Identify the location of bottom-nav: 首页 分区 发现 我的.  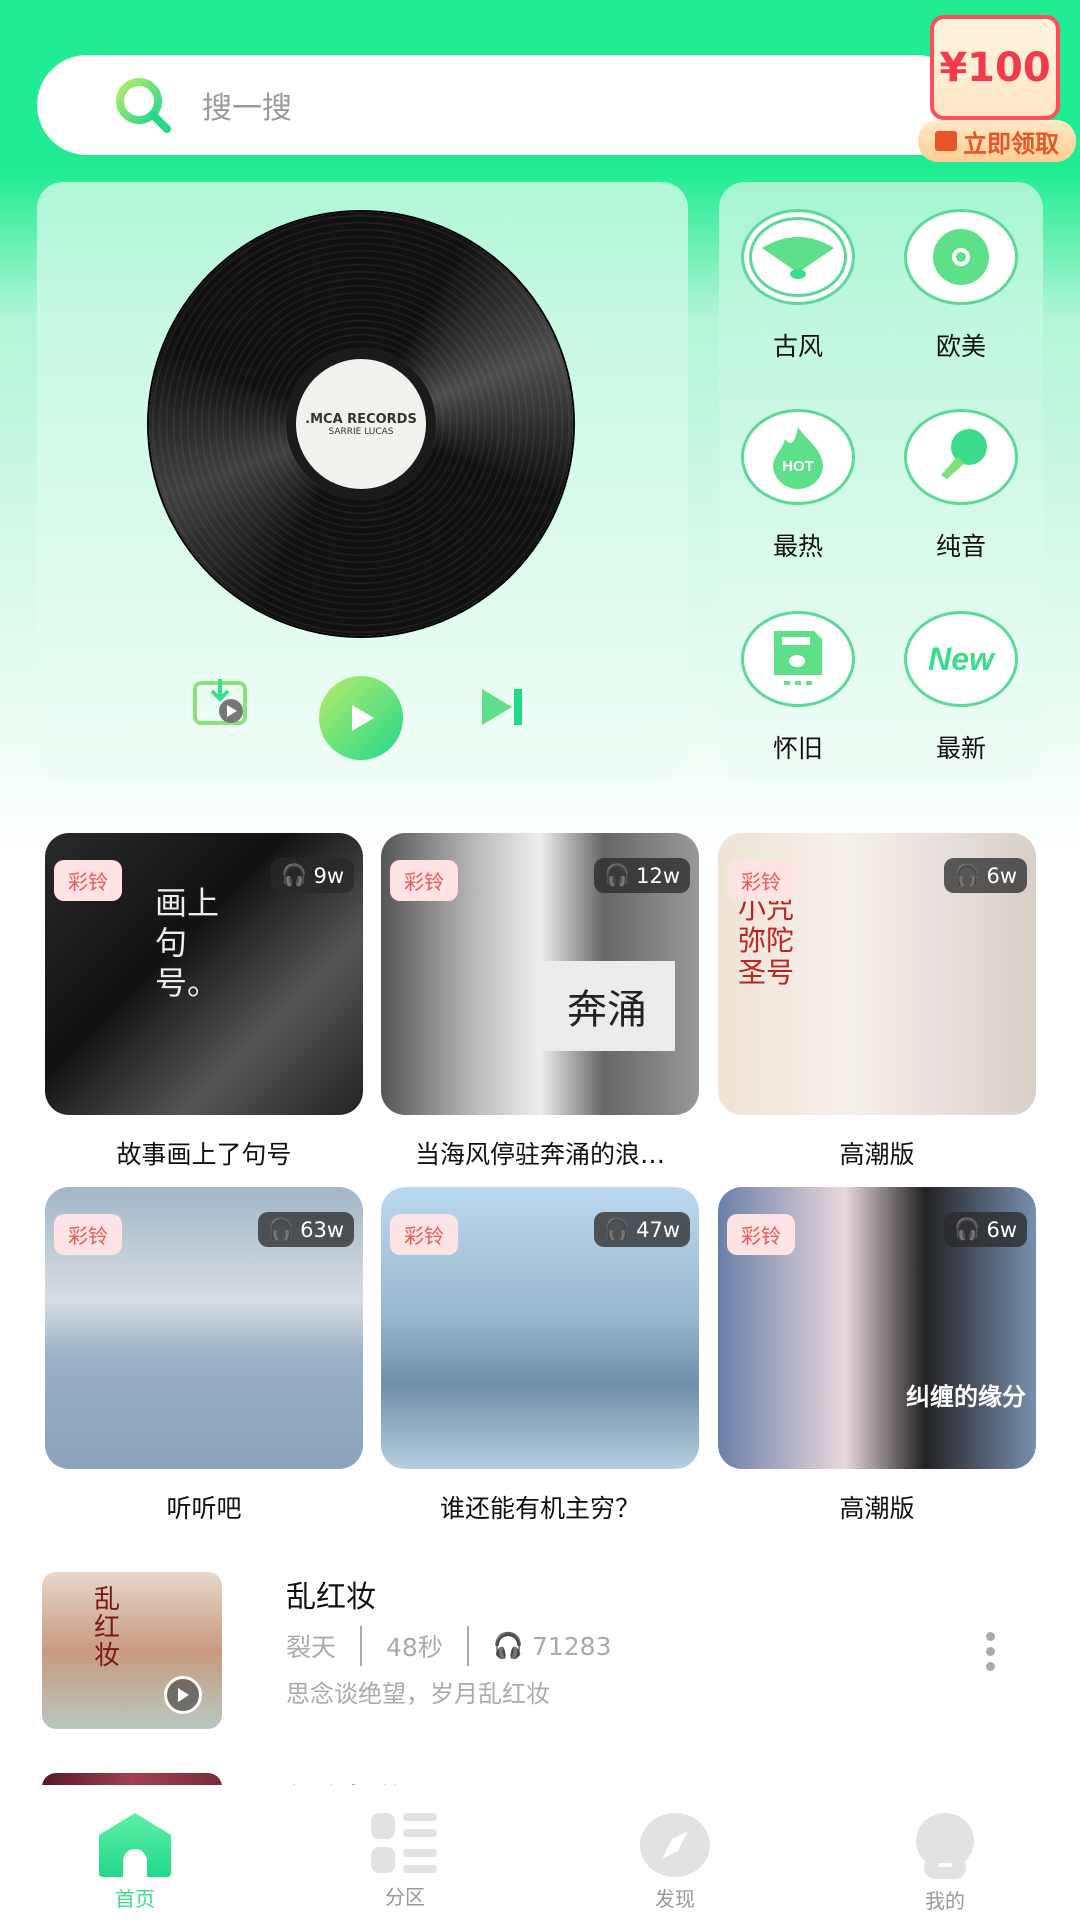
(540, 1852).